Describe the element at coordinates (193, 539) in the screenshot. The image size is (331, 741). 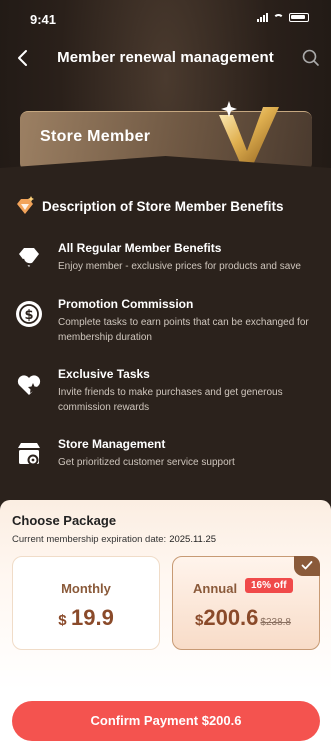
I see `expiry-date: 2025.11.25` at that location.